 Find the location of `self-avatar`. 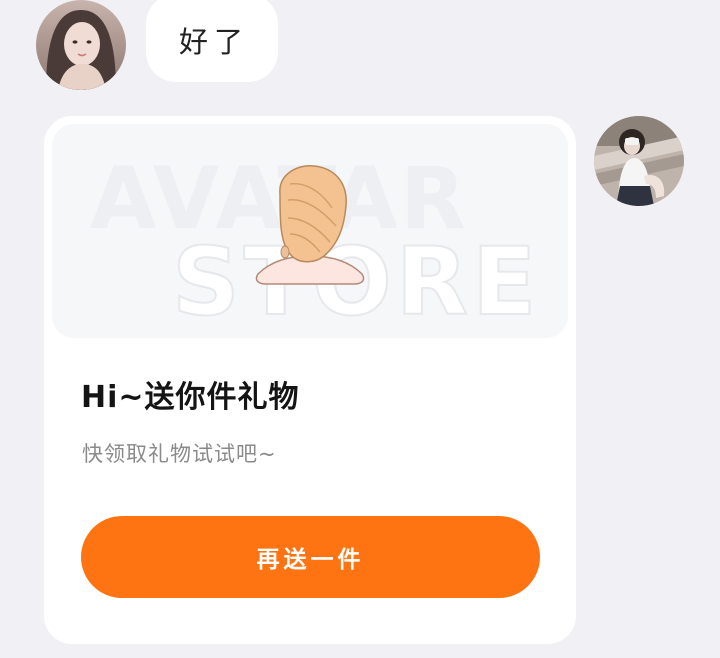

self-avatar is located at coordinates (639, 161).